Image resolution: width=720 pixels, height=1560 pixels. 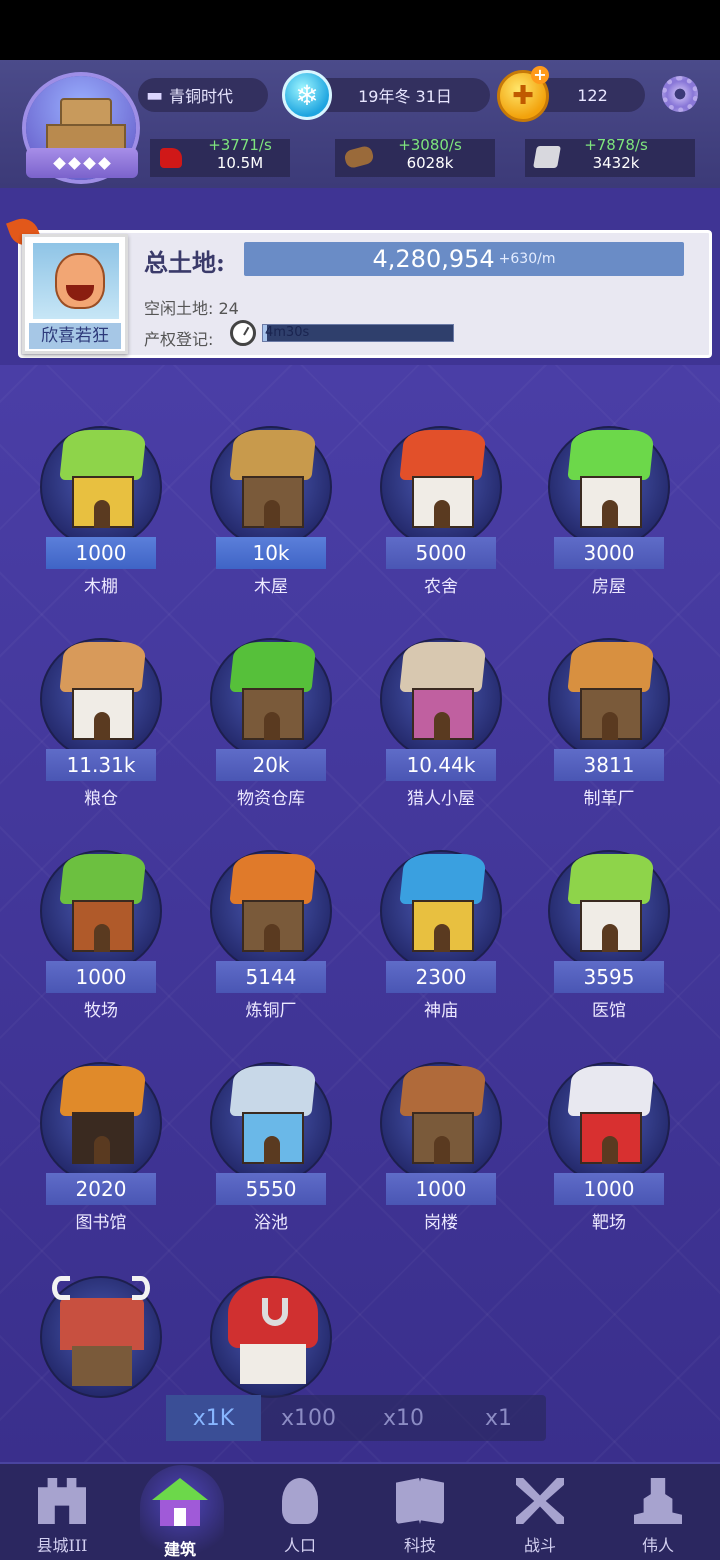 I want to click on building-count: 2300, so click(x=441, y=977).